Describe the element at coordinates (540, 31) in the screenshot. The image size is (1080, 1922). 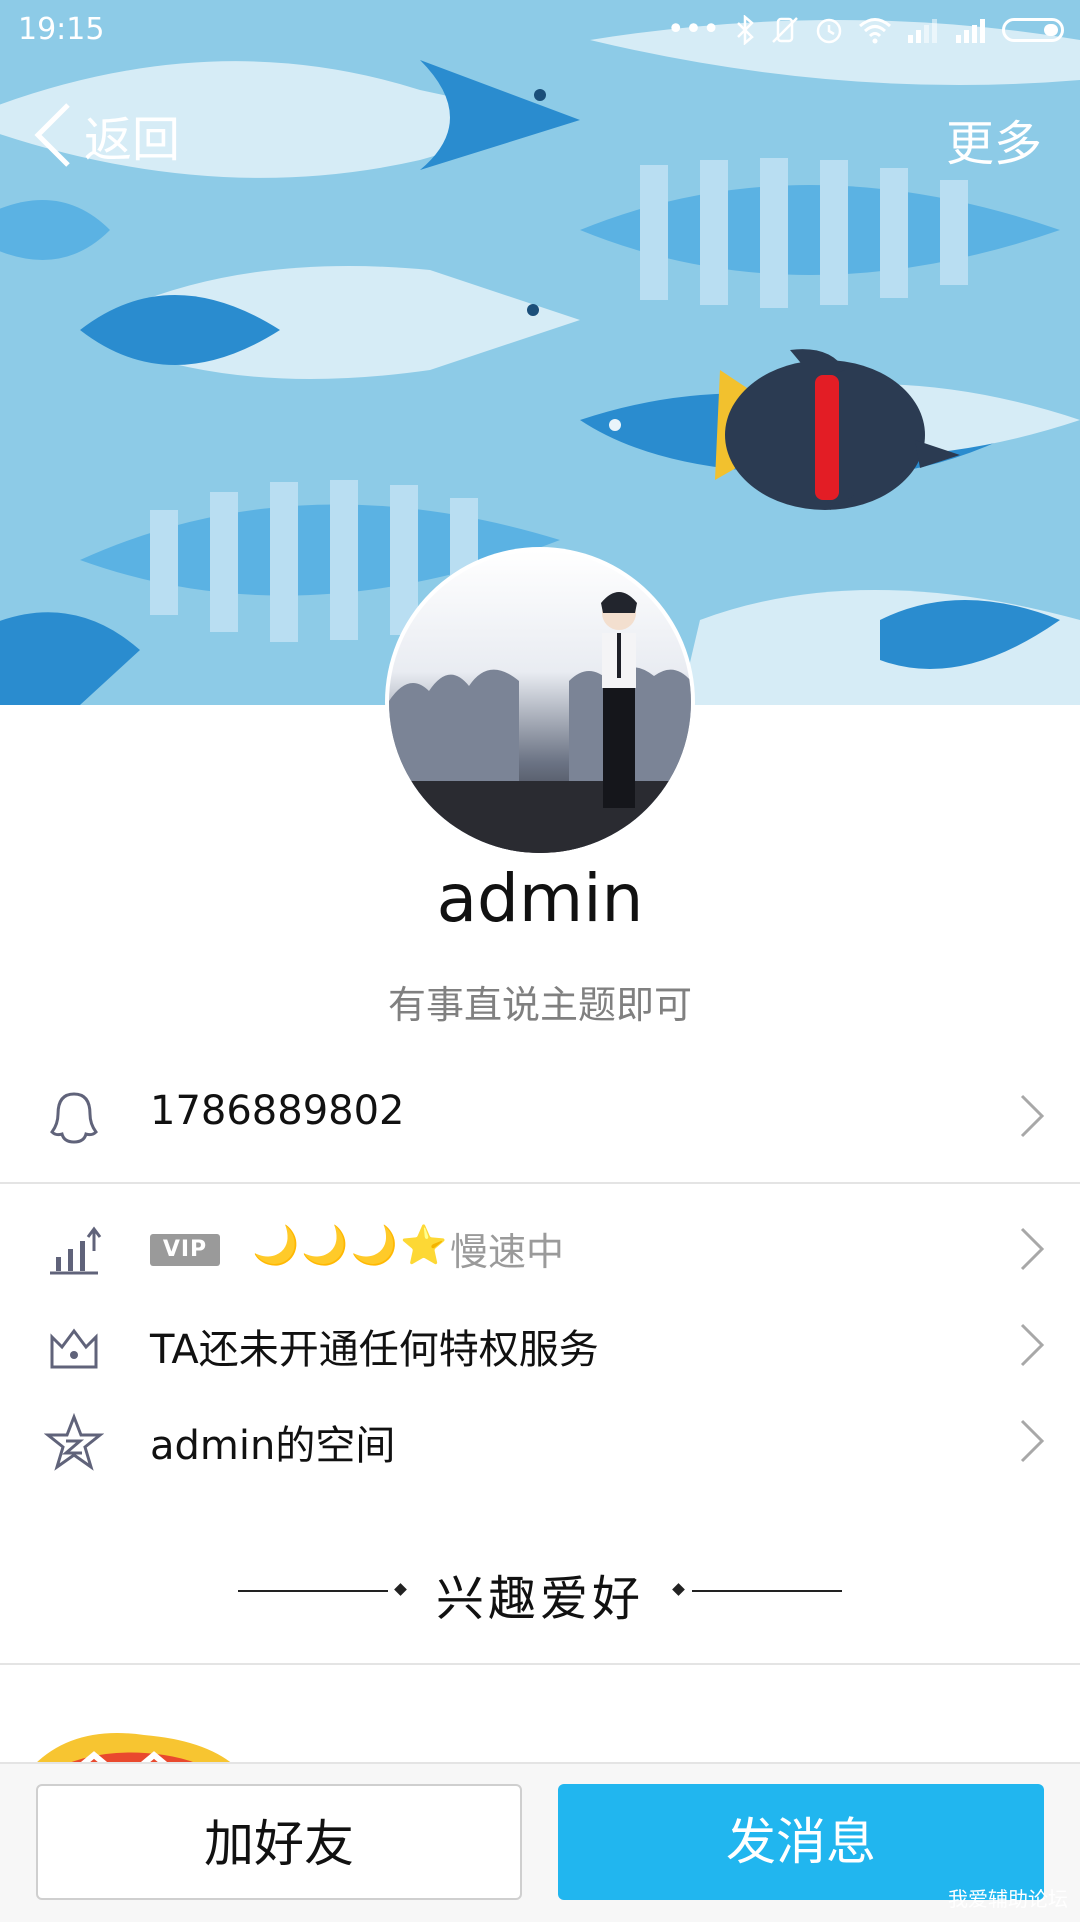
I see `status-bar: 19:15 •••` at that location.